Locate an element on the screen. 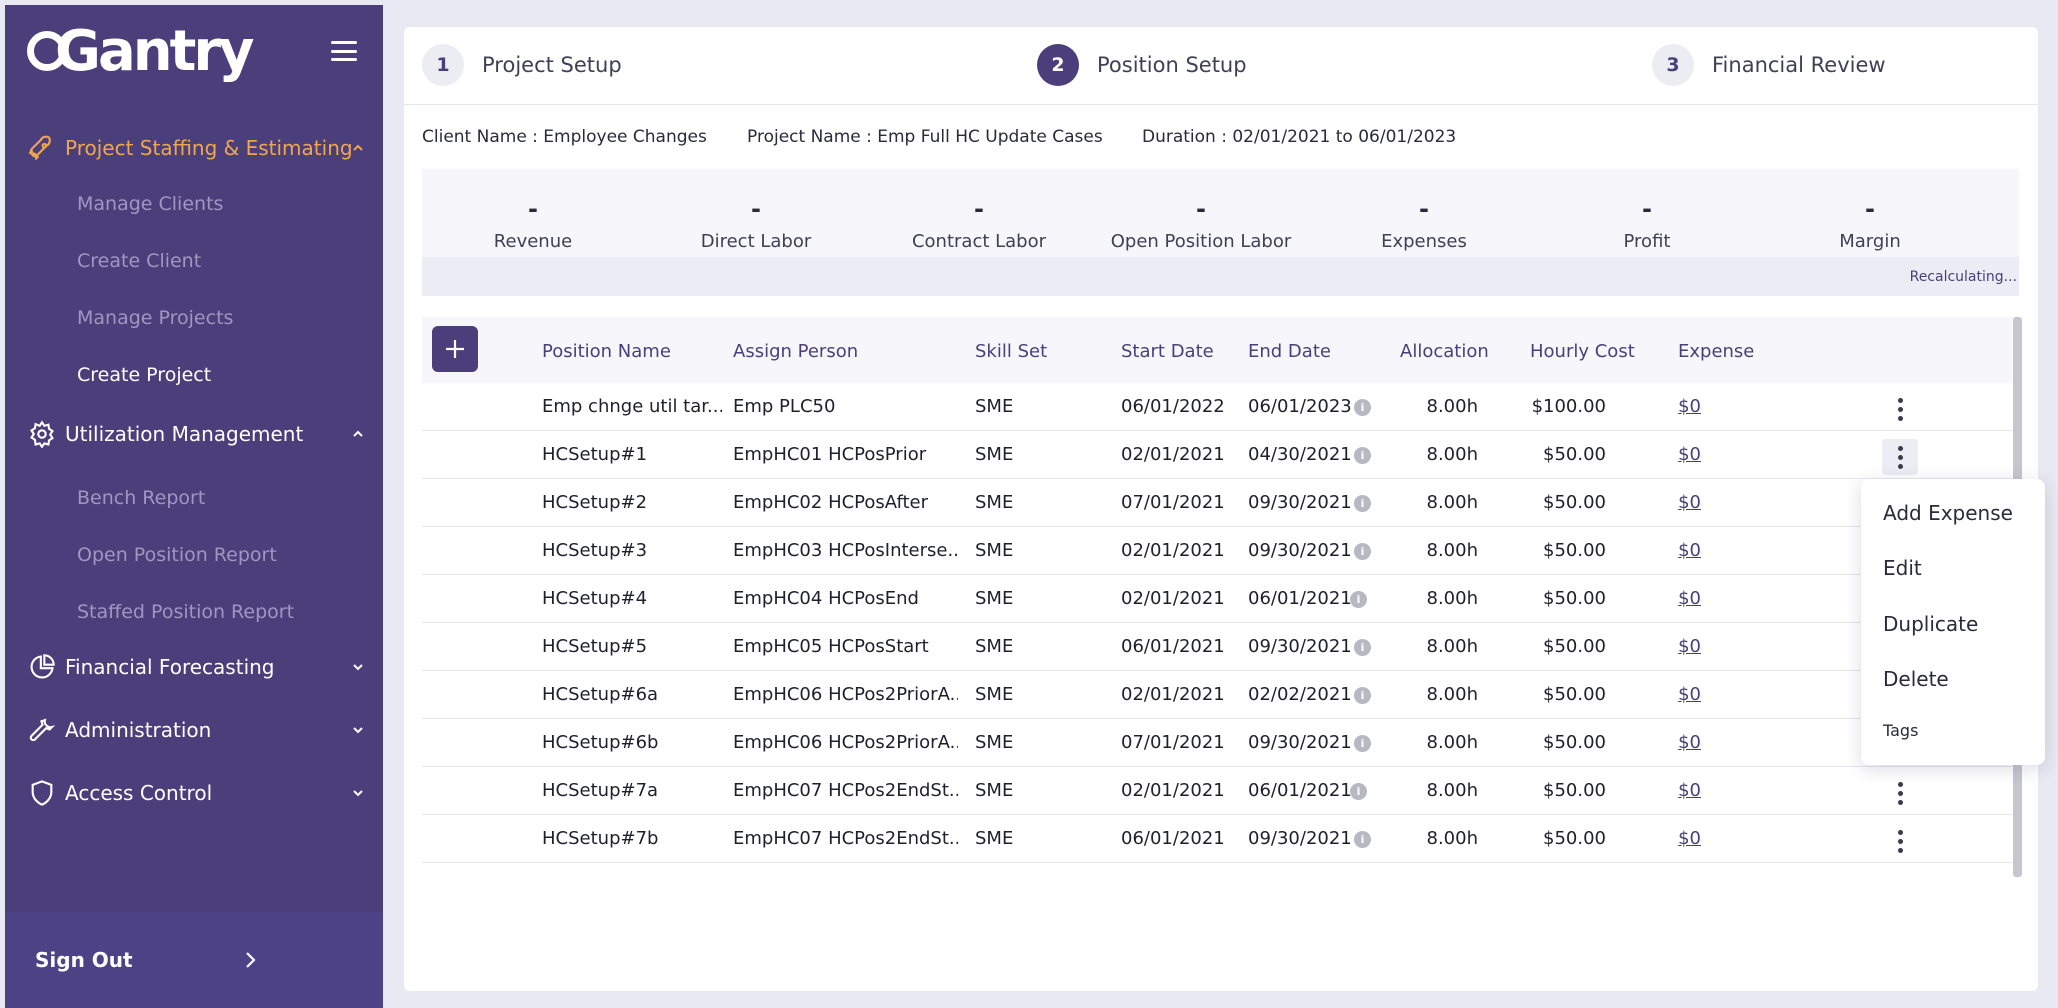 The height and width of the screenshot is (1008, 2058). cell-start: 06/01/2021 is located at coordinates (1173, 646).